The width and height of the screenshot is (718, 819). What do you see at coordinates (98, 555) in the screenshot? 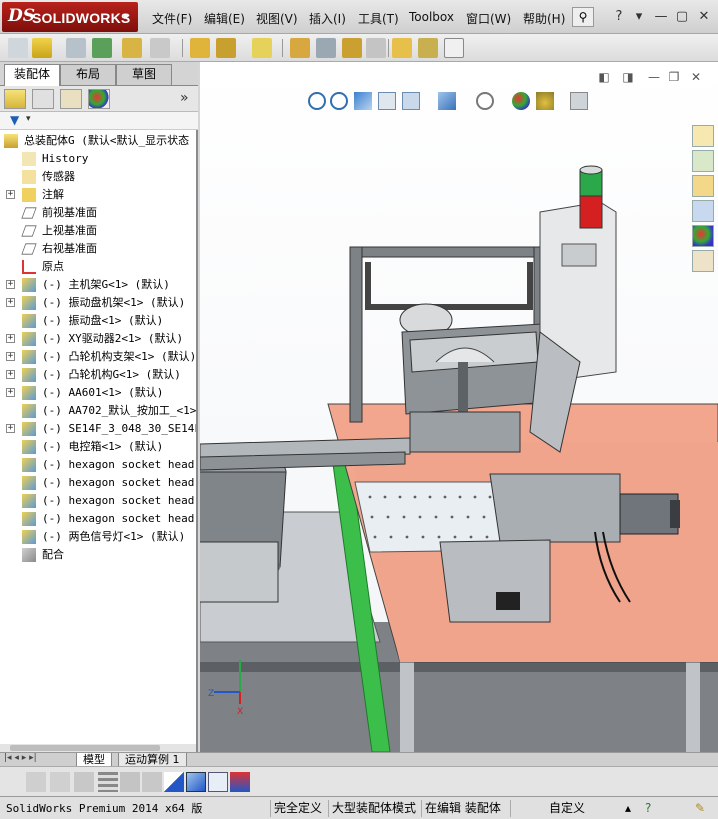
I see `tree-item: 配合` at bounding box center [98, 555].